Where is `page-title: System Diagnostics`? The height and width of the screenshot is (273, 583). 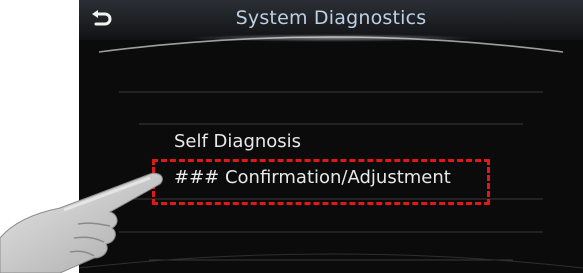
page-title: System Diagnostics is located at coordinates (331, 18).